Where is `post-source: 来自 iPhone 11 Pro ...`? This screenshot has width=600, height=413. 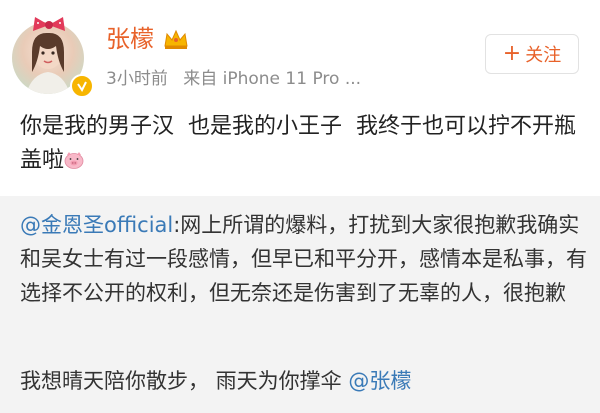
post-source: 来自 iPhone 11 Pro ... is located at coordinates (272, 79).